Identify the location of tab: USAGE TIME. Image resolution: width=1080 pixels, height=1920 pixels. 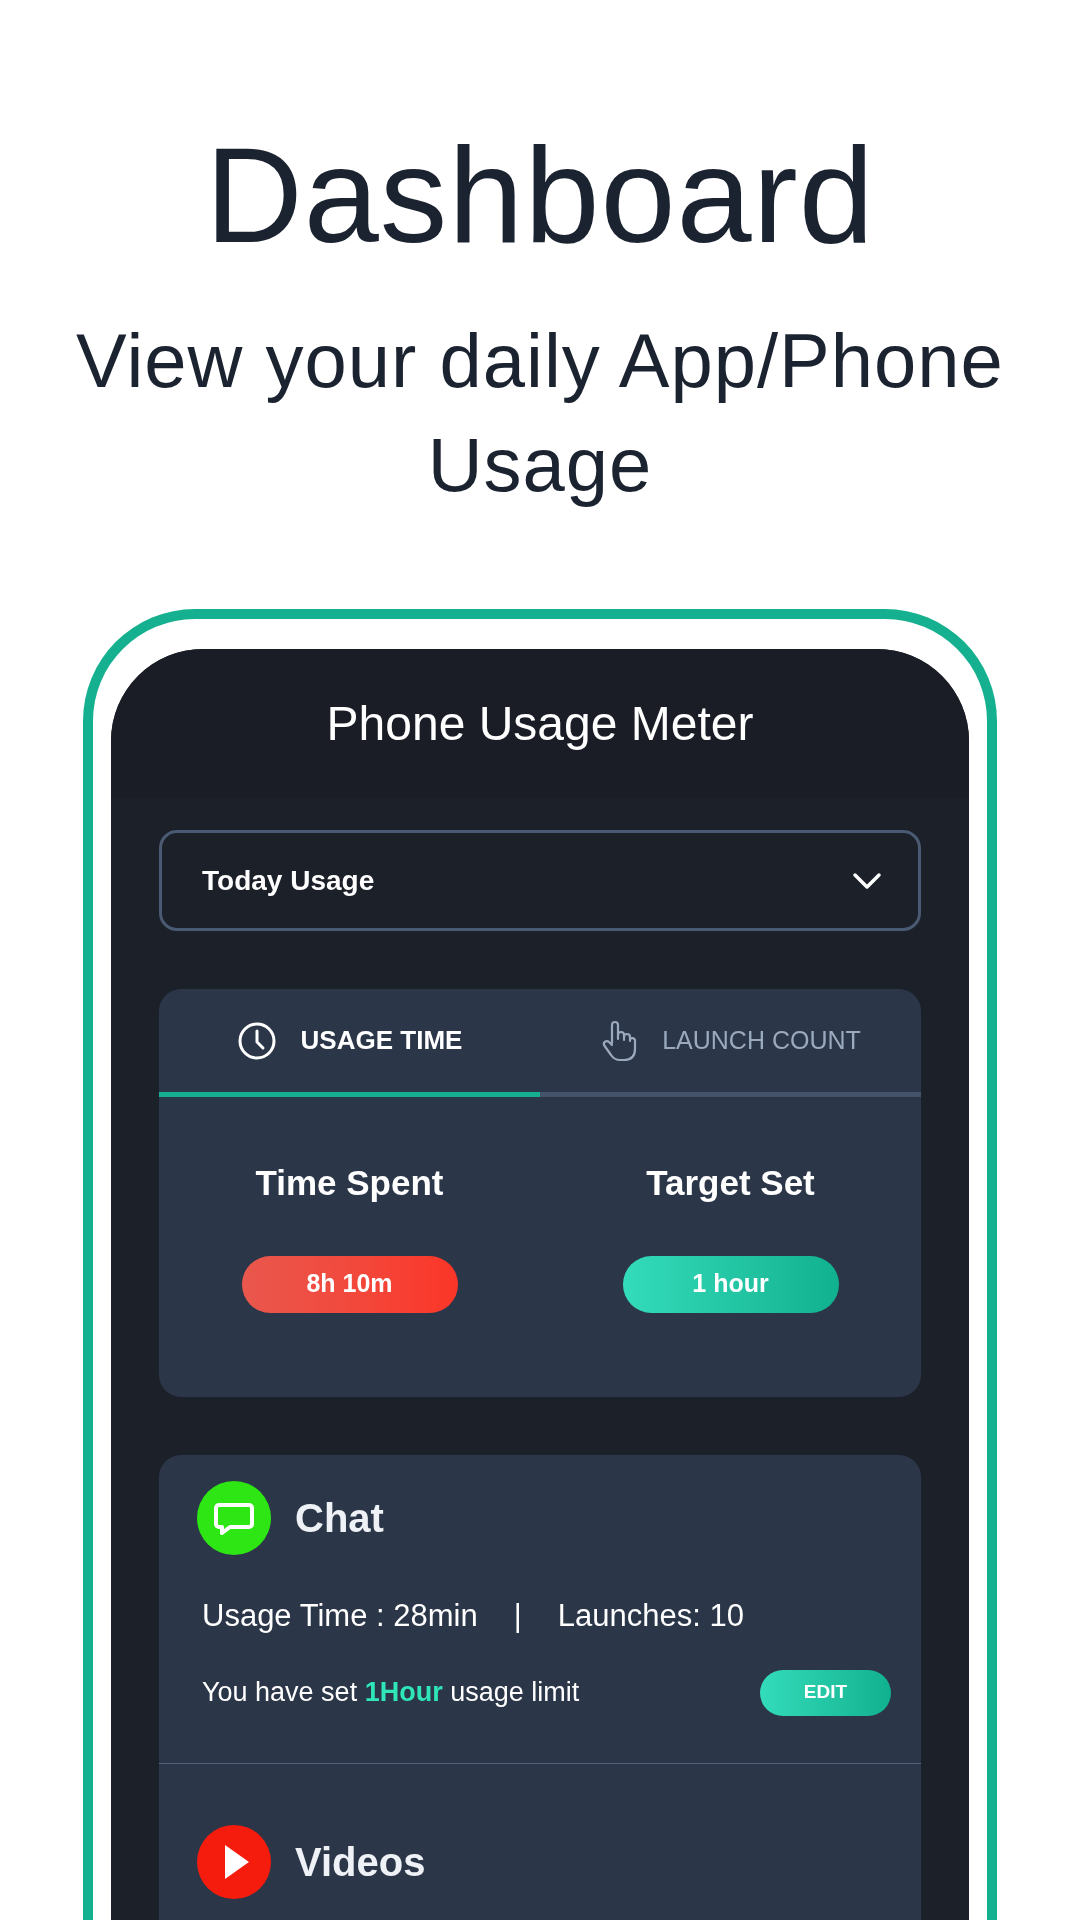
(349, 1043).